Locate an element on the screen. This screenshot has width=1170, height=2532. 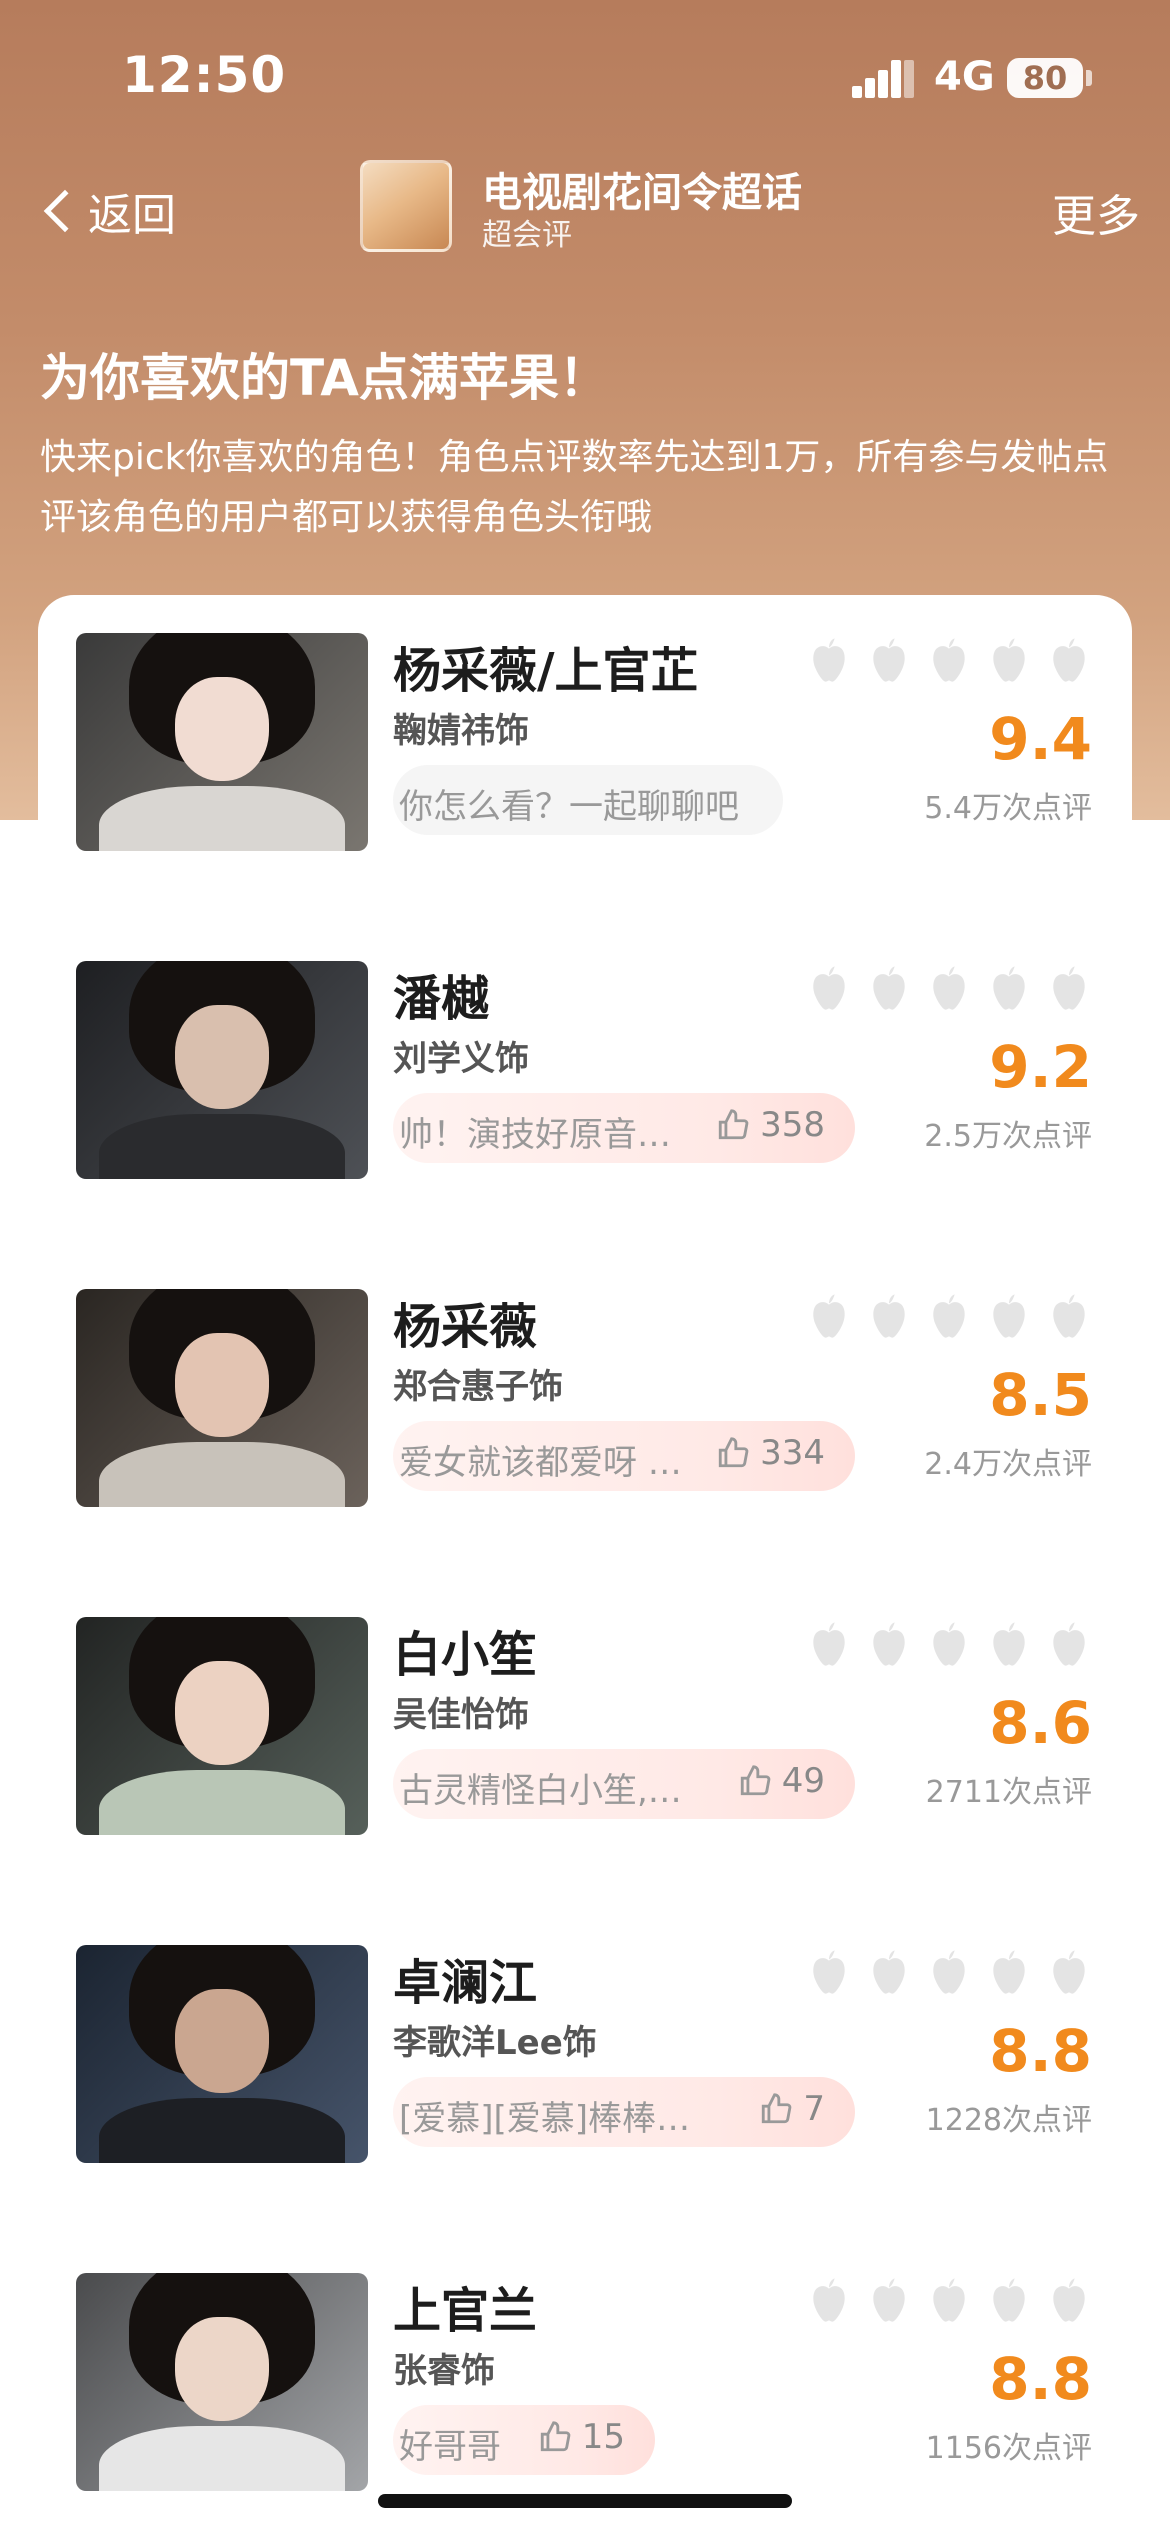
character-row: 上官兰 张睿饰 好哥哥 15 8.8 1156次点评 is located at coordinates (585, 2363).